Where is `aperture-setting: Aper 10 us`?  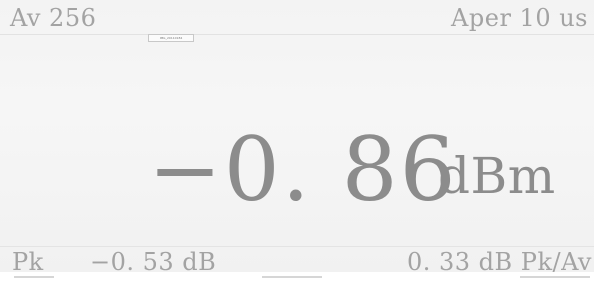 aperture-setting: Aper 10 us is located at coordinates (519, 18).